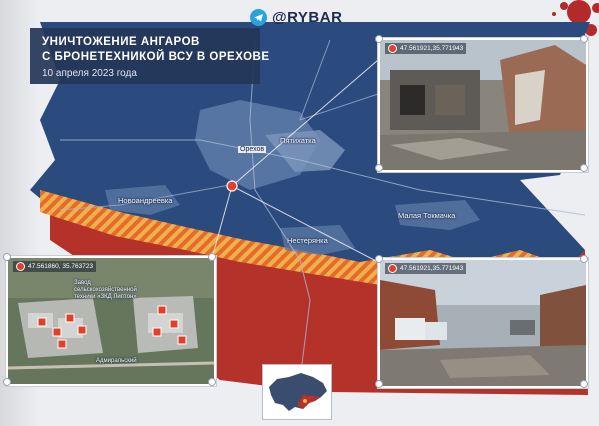 This screenshot has width=599, height=426. I want to click on title-line-1: УНИЧТОЖЕНИЕ АНГАРОВ, so click(121, 42).